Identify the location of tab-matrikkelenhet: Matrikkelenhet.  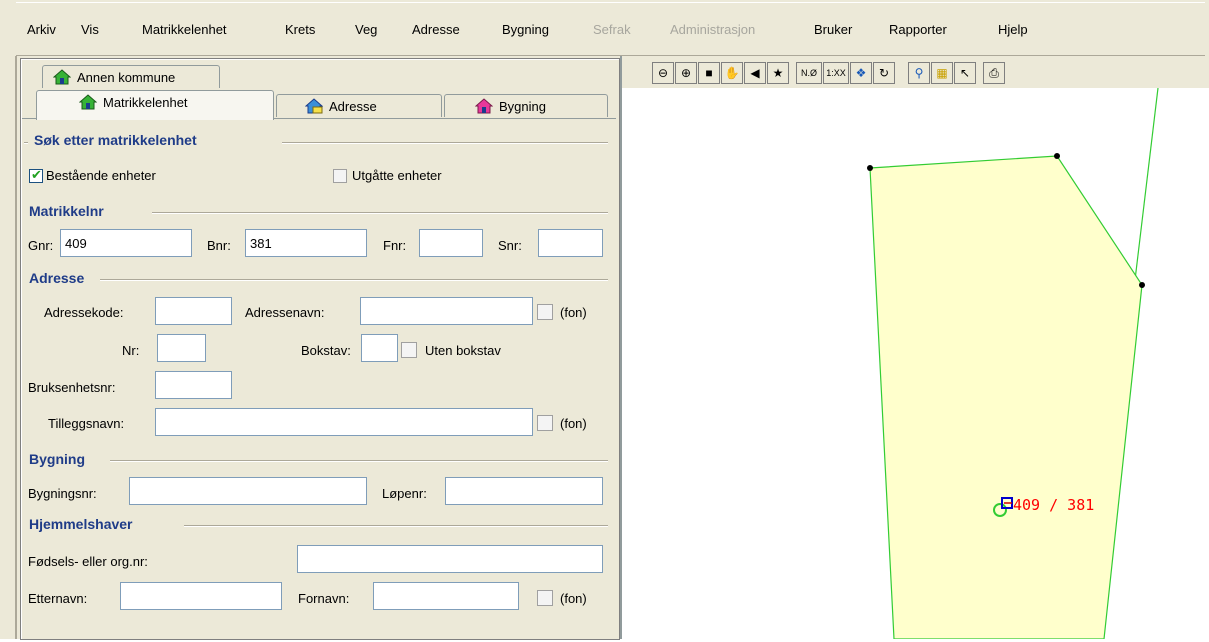
(155, 105).